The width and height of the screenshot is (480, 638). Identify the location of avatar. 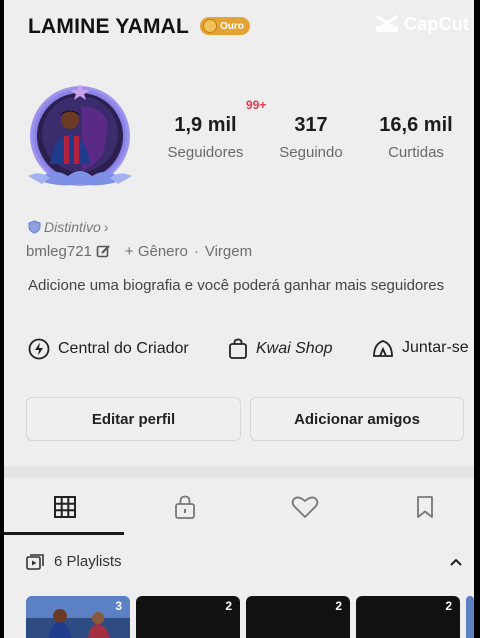
(80, 140).